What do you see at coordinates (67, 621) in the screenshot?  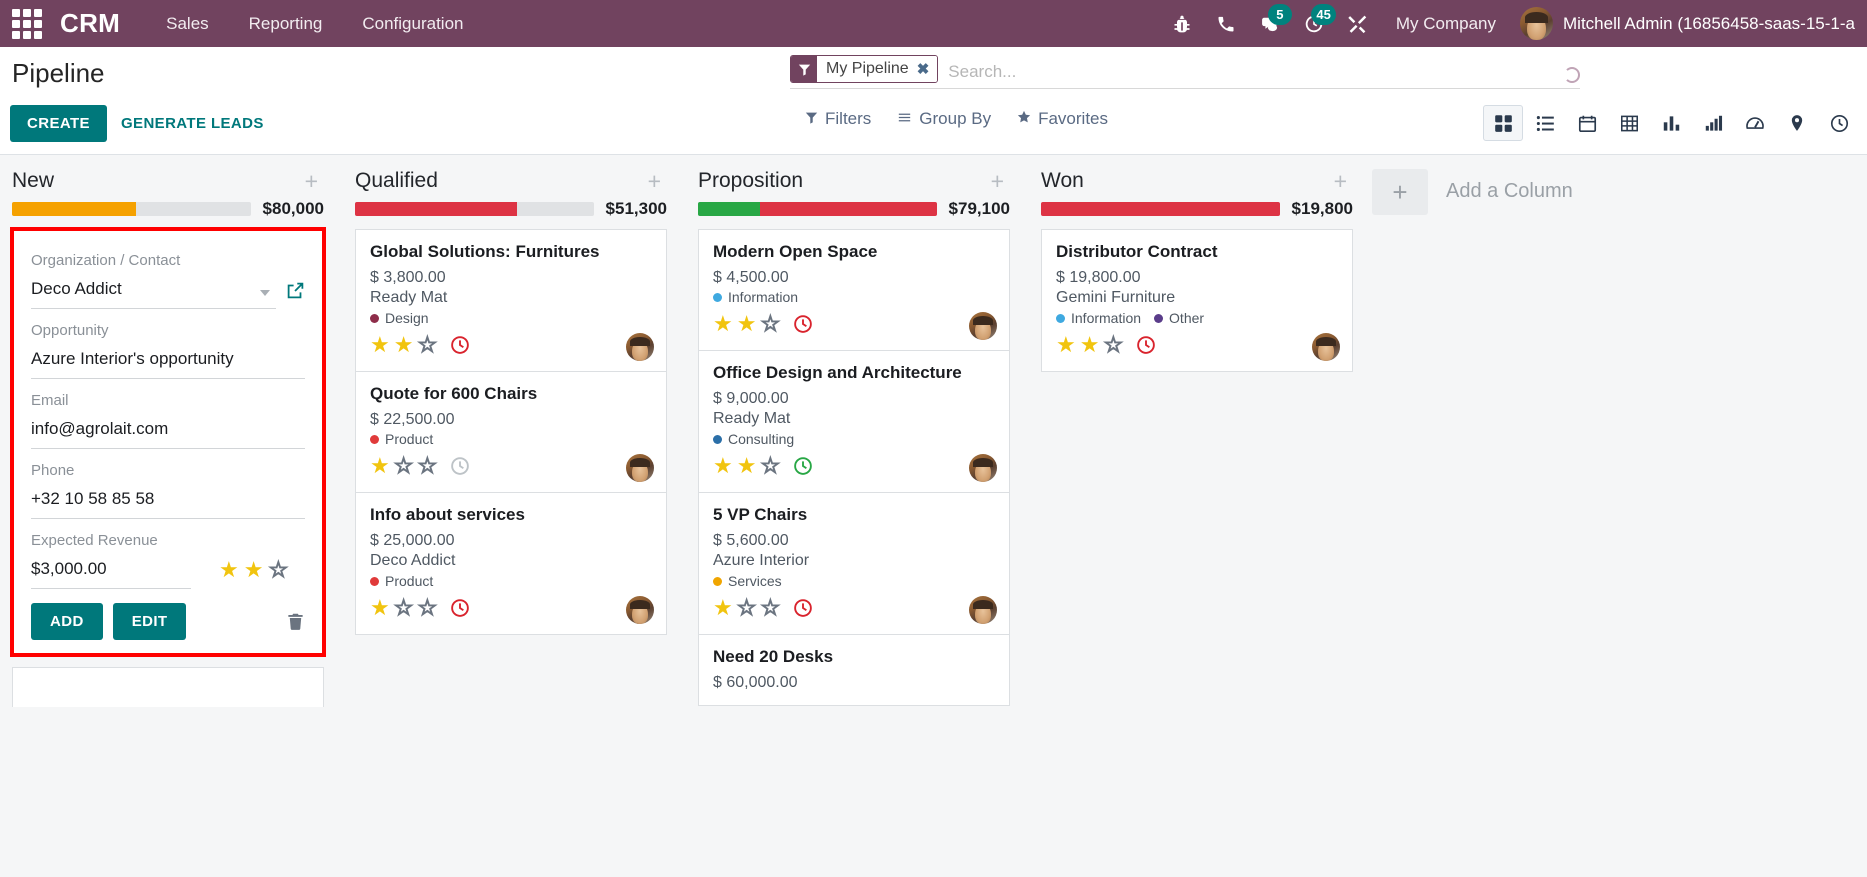 I see `add-button: ADD` at bounding box center [67, 621].